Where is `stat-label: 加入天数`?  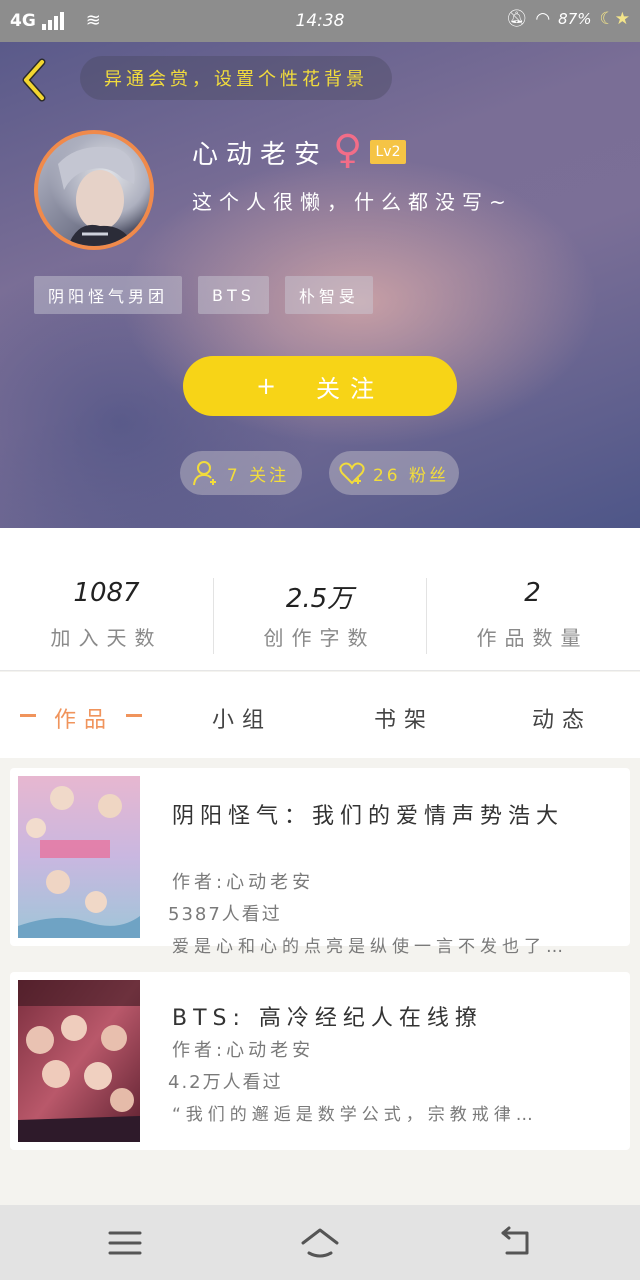 stat-label: 加入天数 is located at coordinates (106, 638).